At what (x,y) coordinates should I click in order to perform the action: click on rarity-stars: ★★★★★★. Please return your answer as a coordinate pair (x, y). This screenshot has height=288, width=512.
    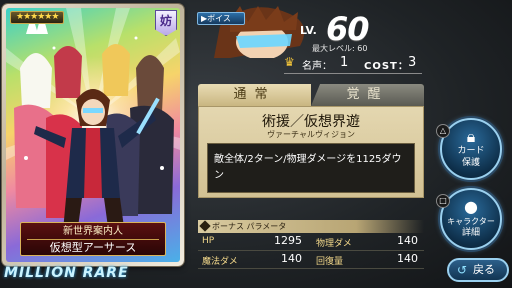
    Looking at the image, I should click on (37, 17).